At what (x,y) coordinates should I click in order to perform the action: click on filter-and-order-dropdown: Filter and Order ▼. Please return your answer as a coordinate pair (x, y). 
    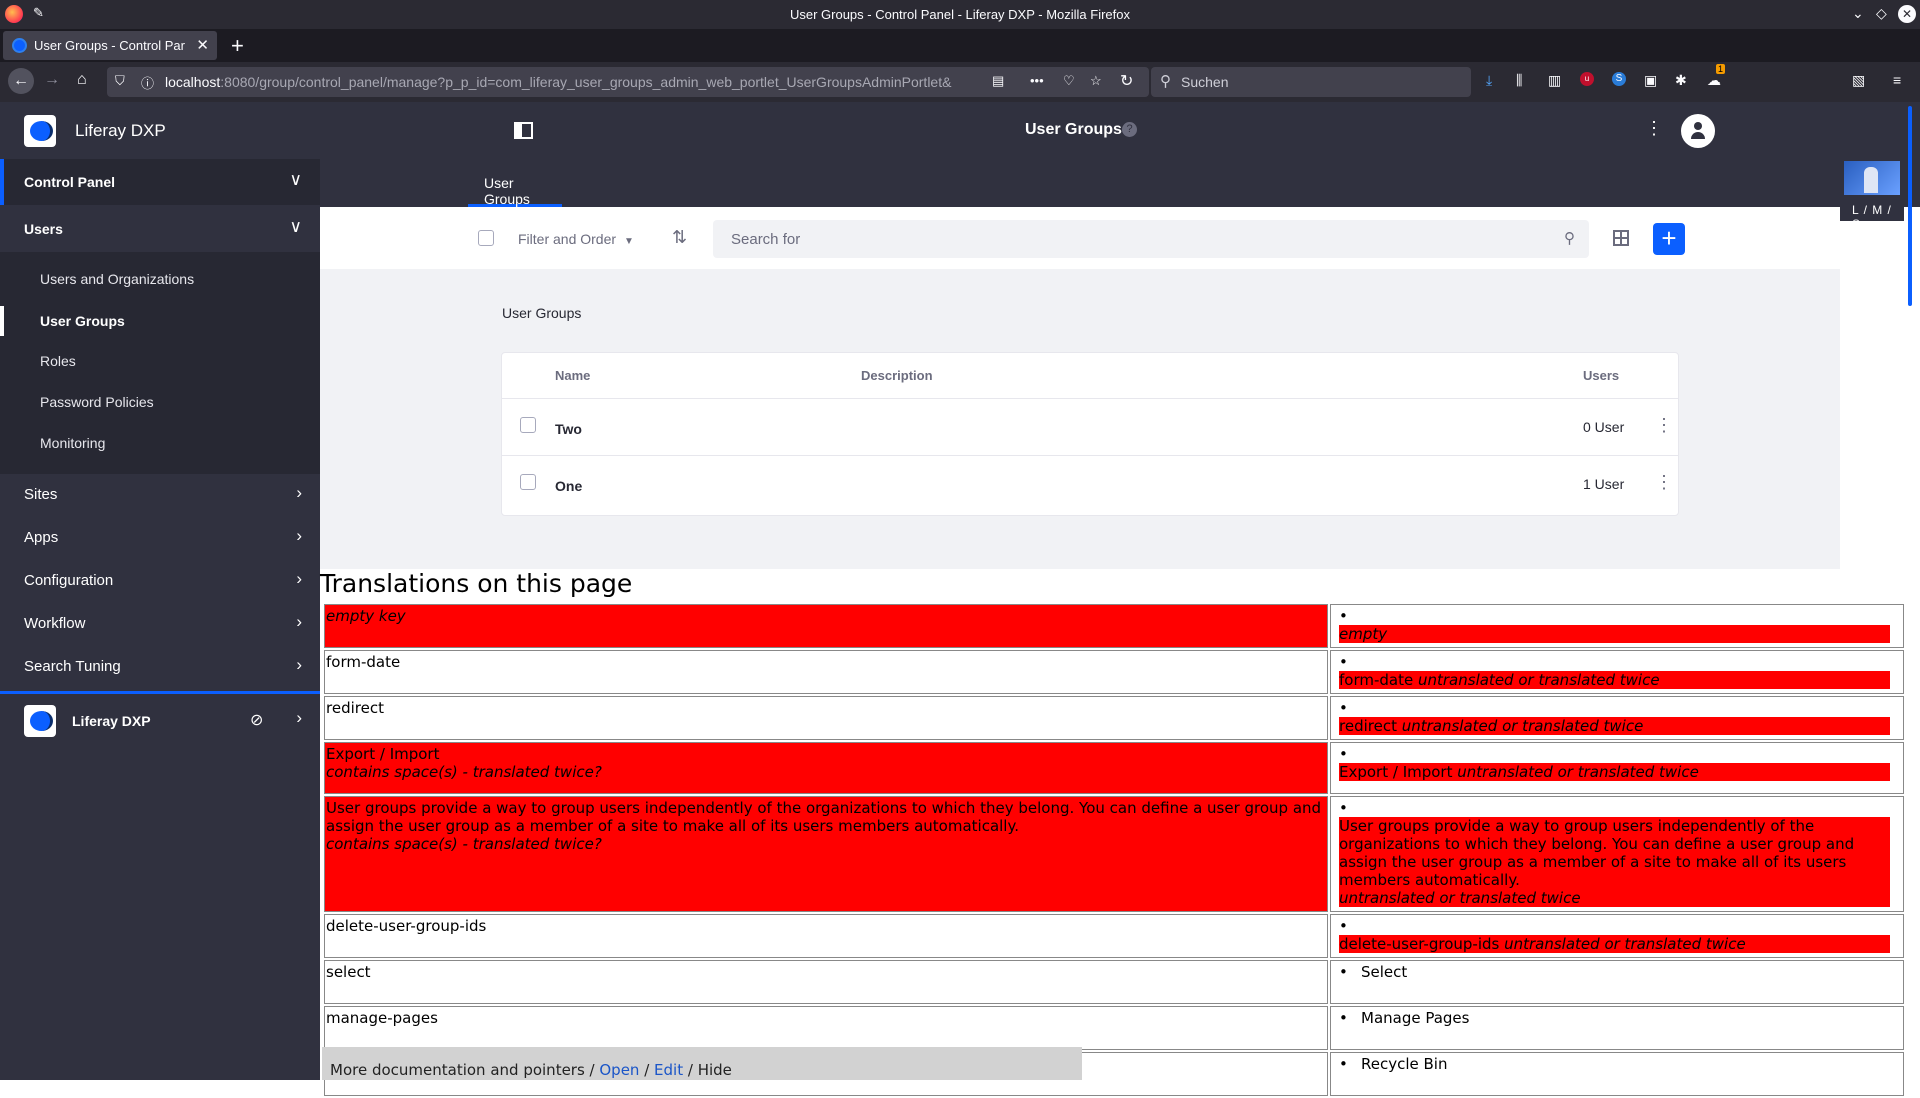
    Looking at the image, I should click on (576, 239).